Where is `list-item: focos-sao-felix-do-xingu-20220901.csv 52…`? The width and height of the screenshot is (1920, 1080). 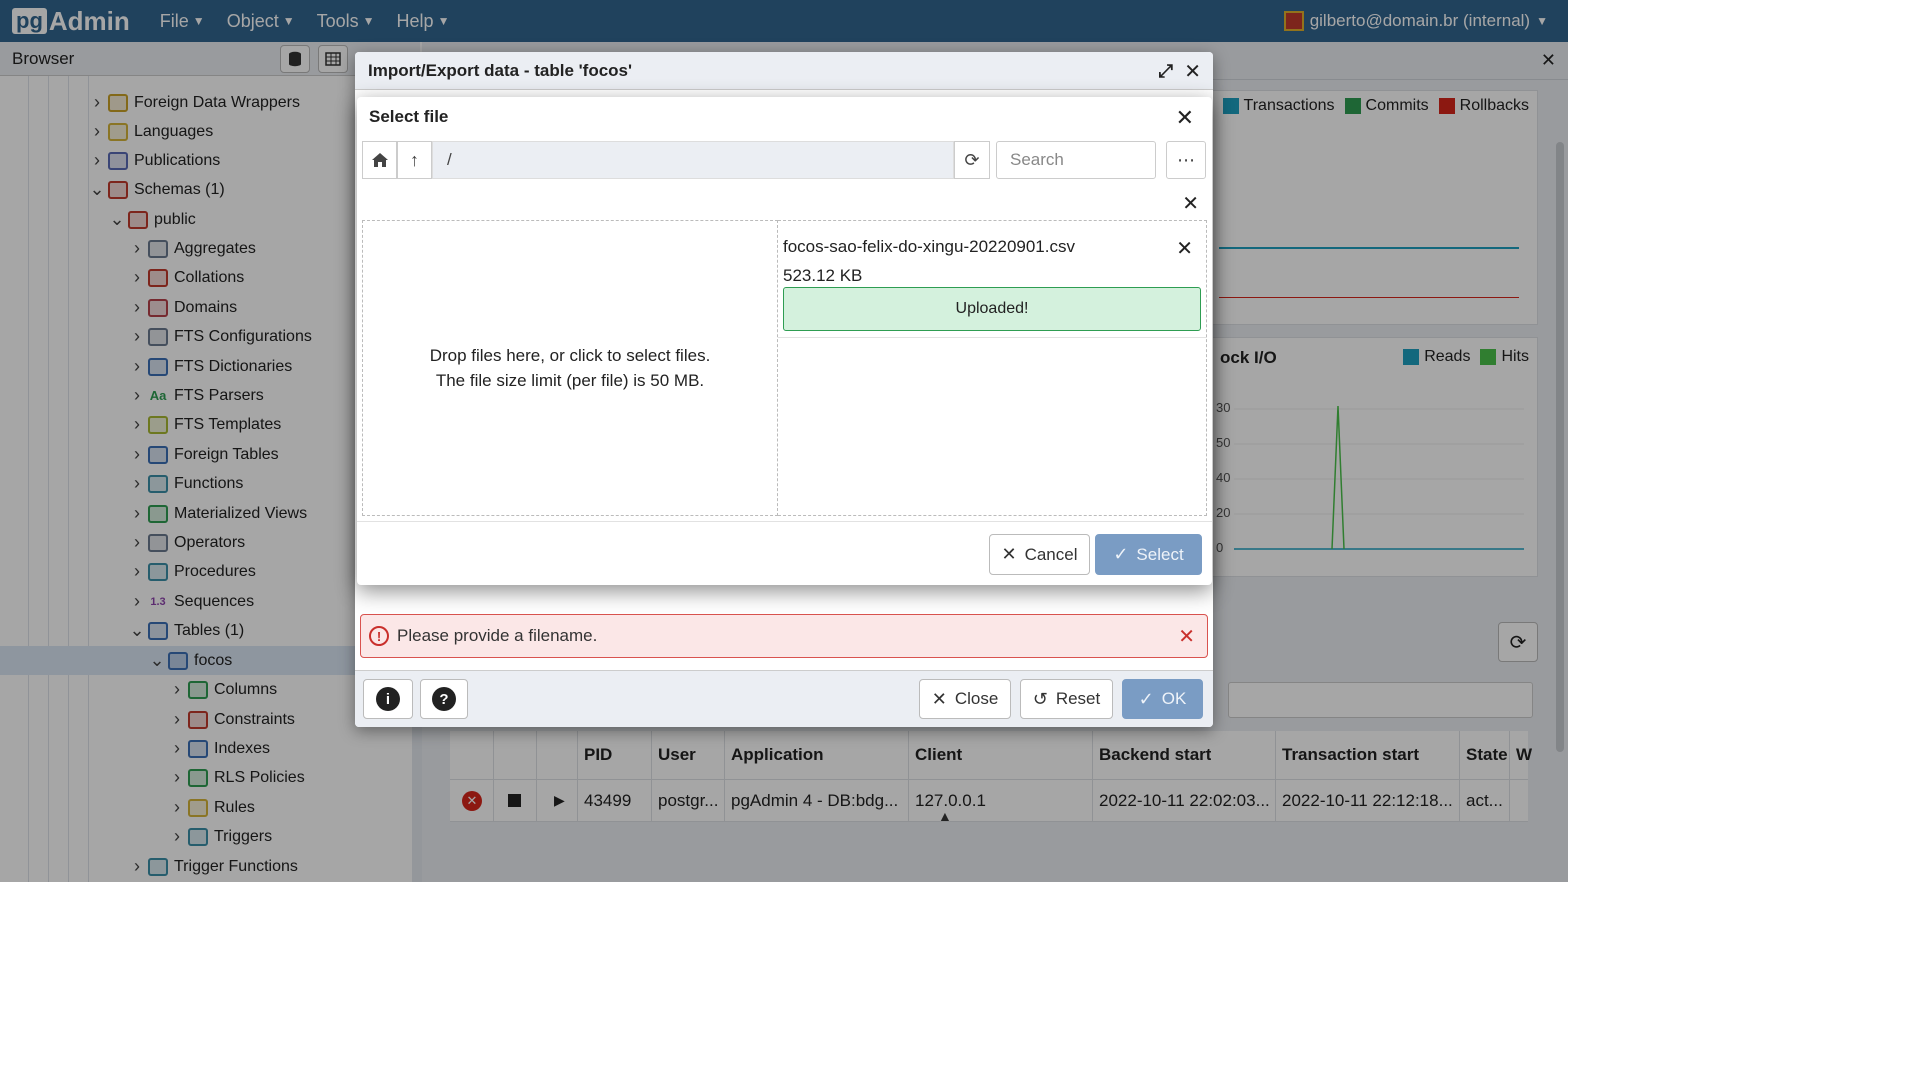 list-item: focos-sao-felix-do-xingu-20220901.csv 52… is located at coordinates (992, 279).